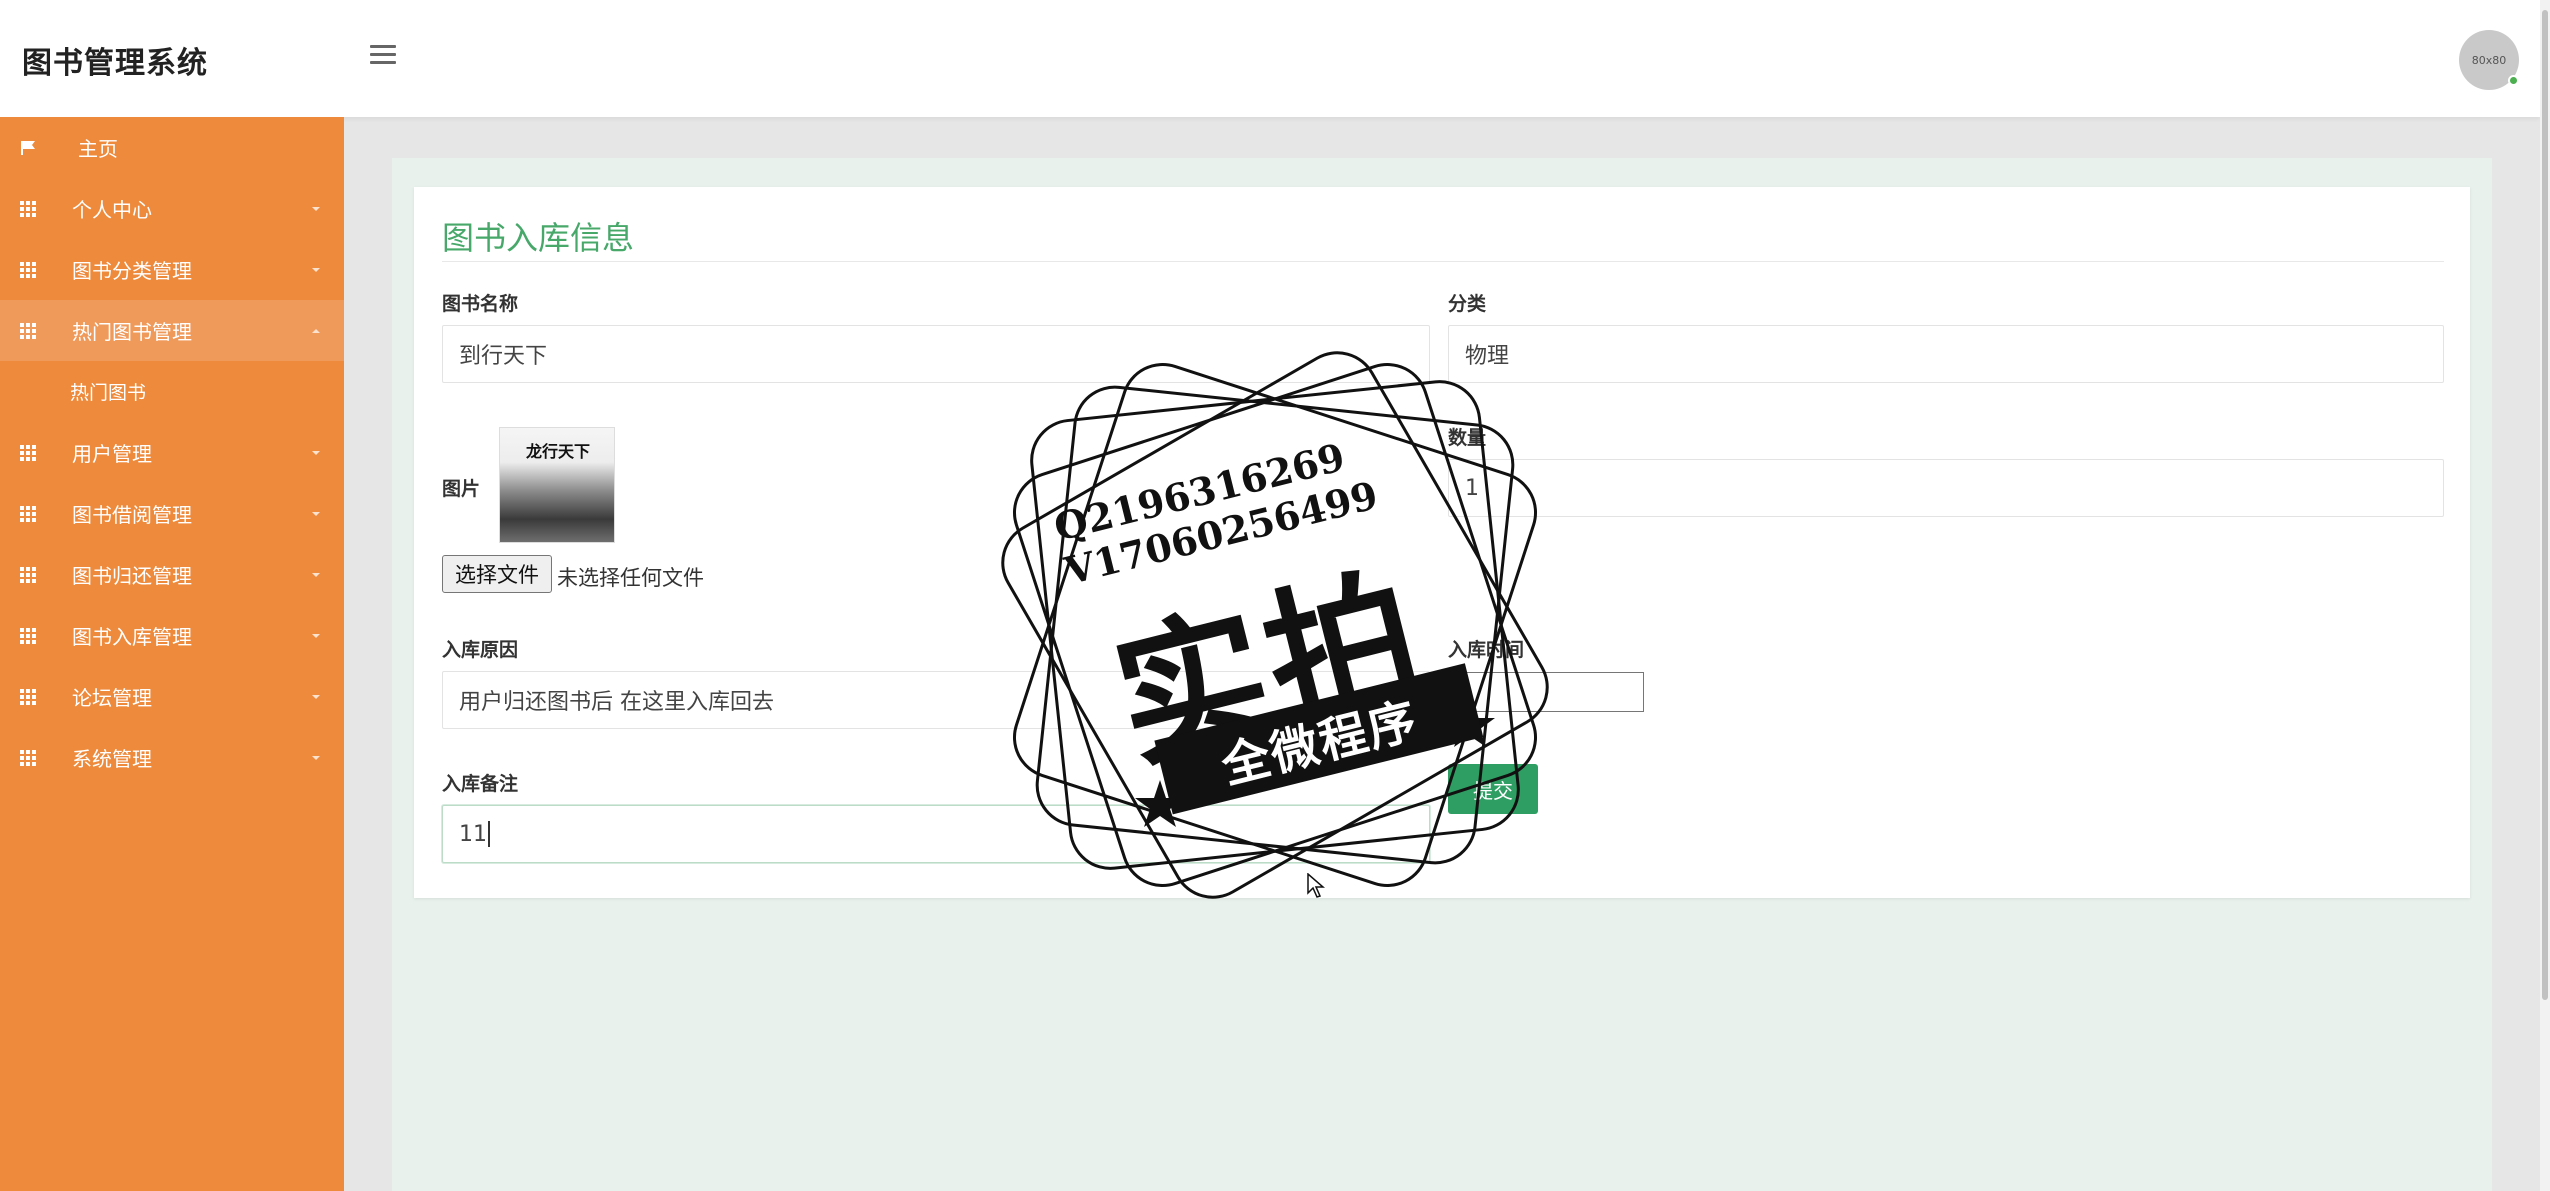 This screenshot has height=1191, width=2550. I want to click on sidebar-item-label: 图书归还管理, so click(132, 576).